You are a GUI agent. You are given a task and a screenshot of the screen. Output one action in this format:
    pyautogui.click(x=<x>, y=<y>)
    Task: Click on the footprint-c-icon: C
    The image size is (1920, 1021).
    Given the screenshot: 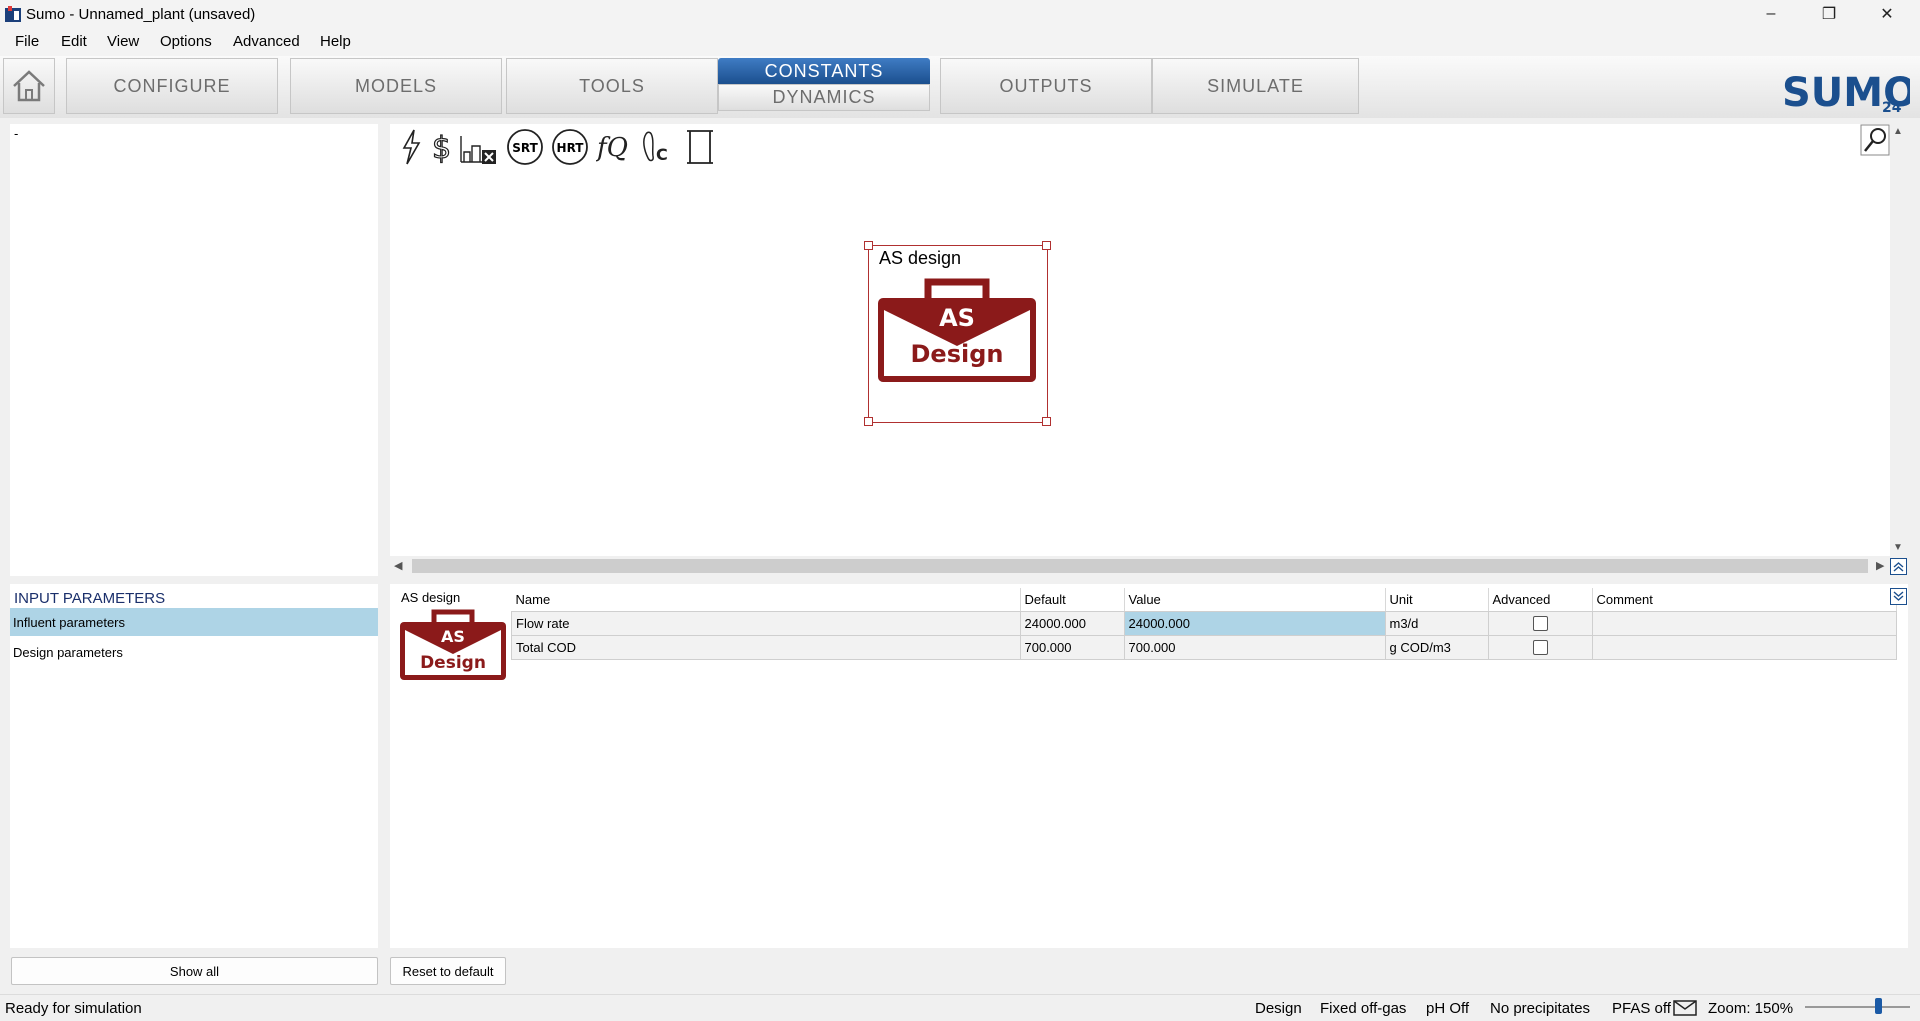 What is the action you would take?
    pyautogui.click(x=656, y=147)
    